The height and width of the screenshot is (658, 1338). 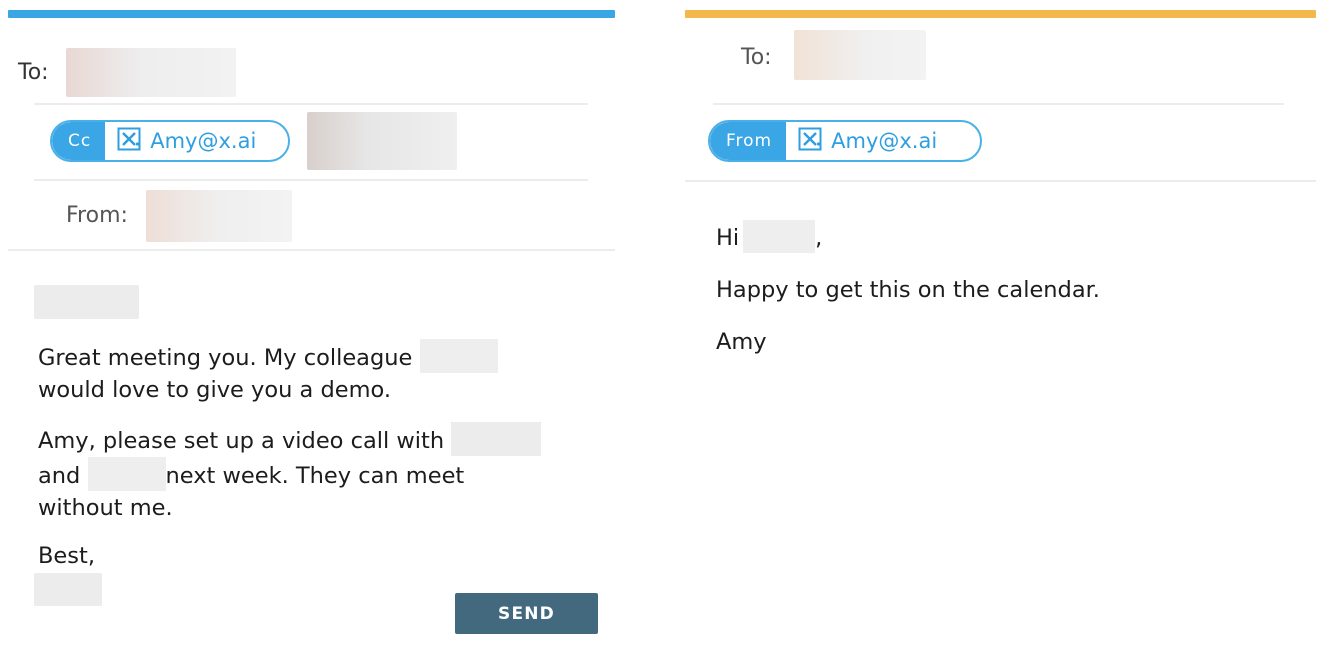 What do you see at coordinates (203, 141) in the screenshot?
I see `cc-email: Amy@x.ai` at bounding box center [203, 141].